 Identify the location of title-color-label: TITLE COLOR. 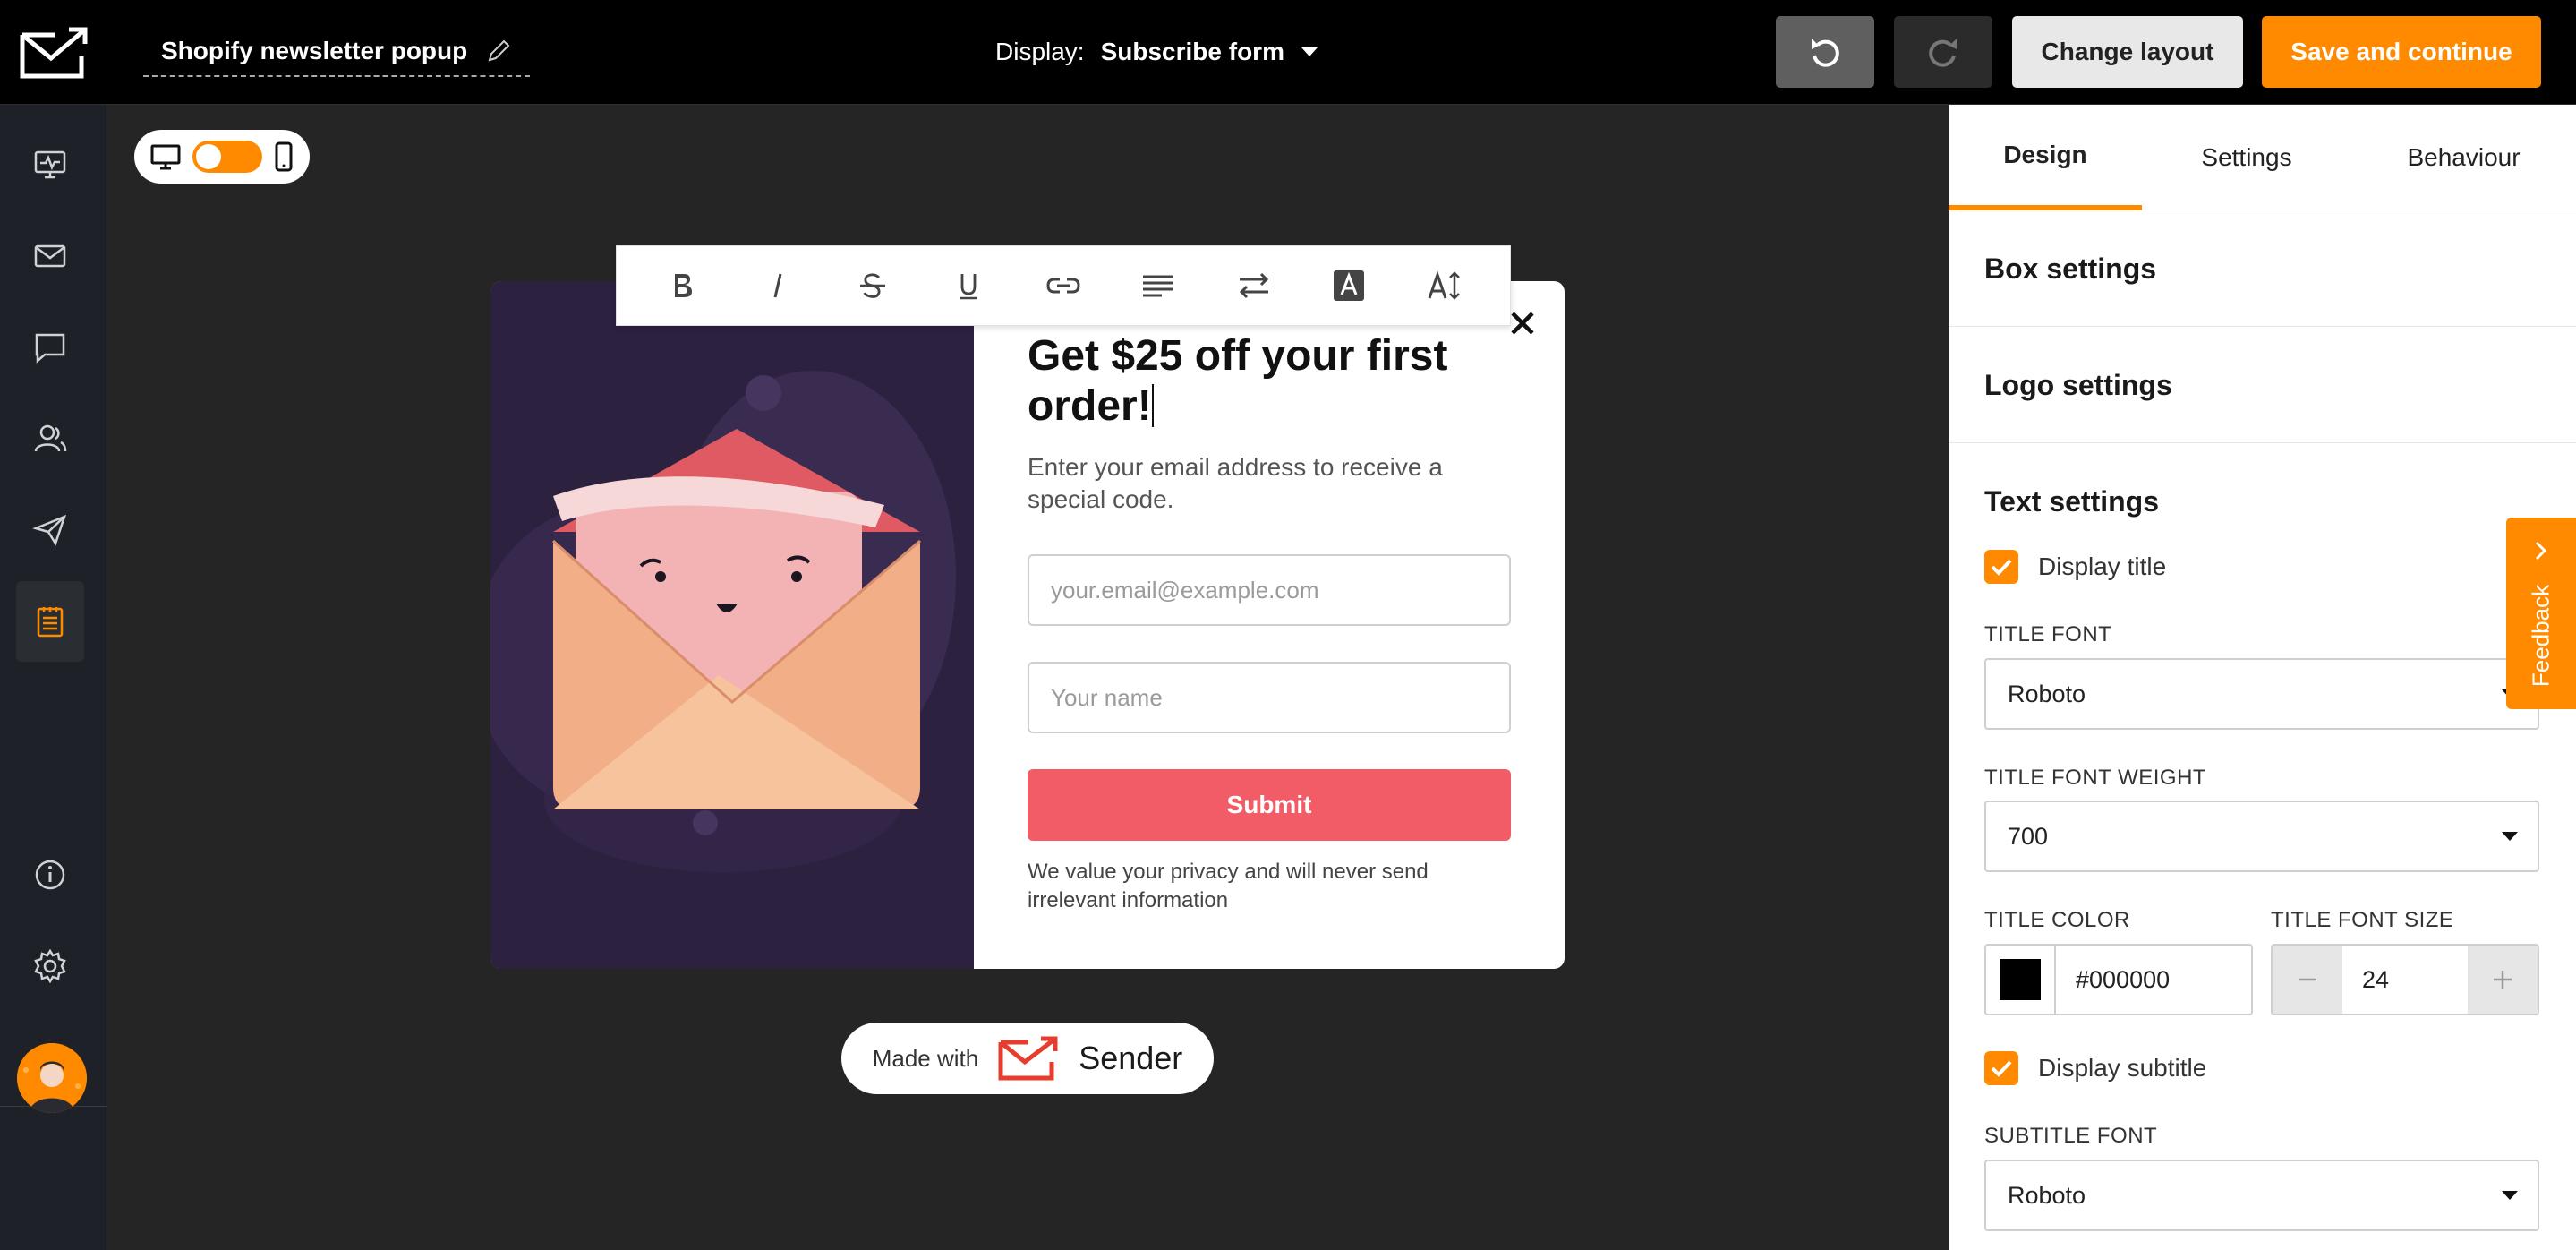
(2057, 920).